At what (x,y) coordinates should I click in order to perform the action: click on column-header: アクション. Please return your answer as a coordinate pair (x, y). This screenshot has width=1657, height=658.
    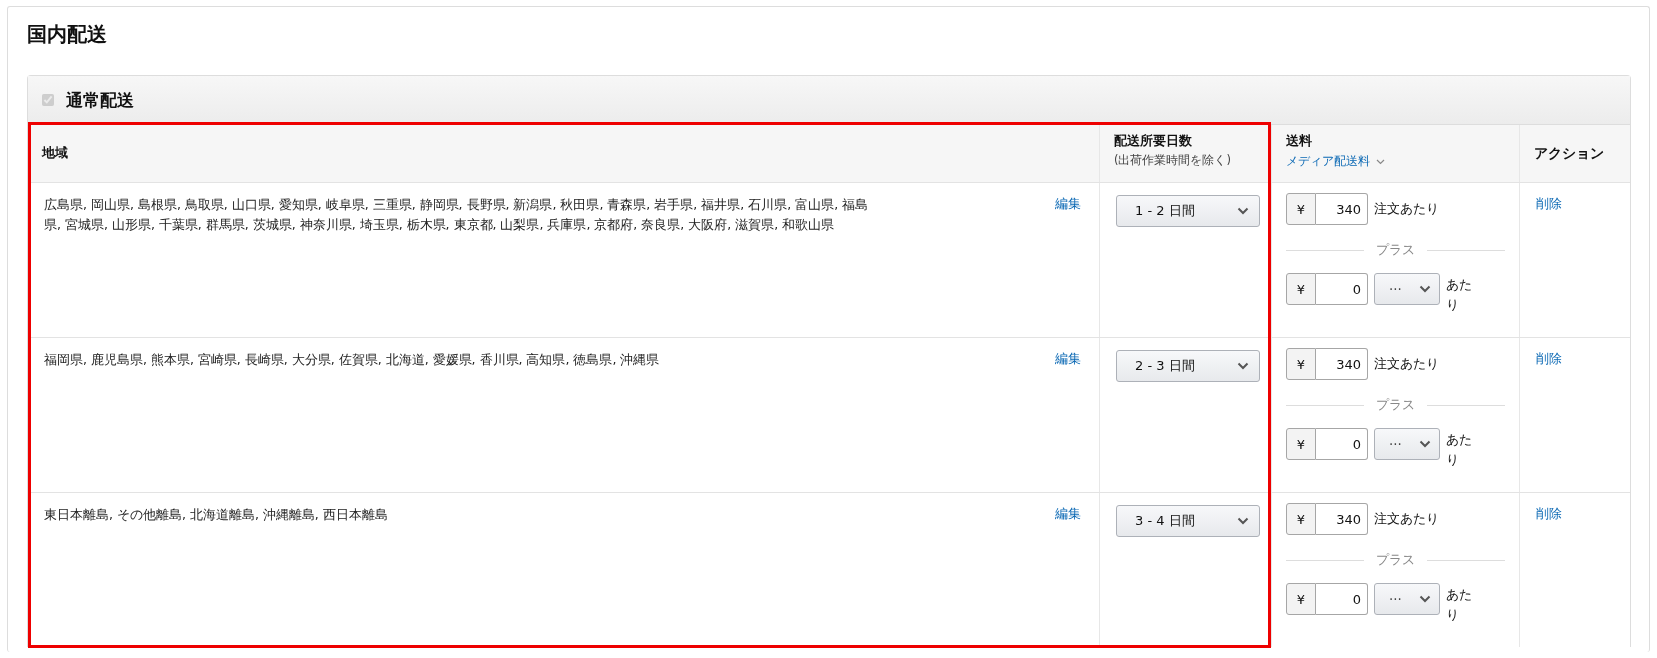
    Looking at the image, I should click on (1569, 153).